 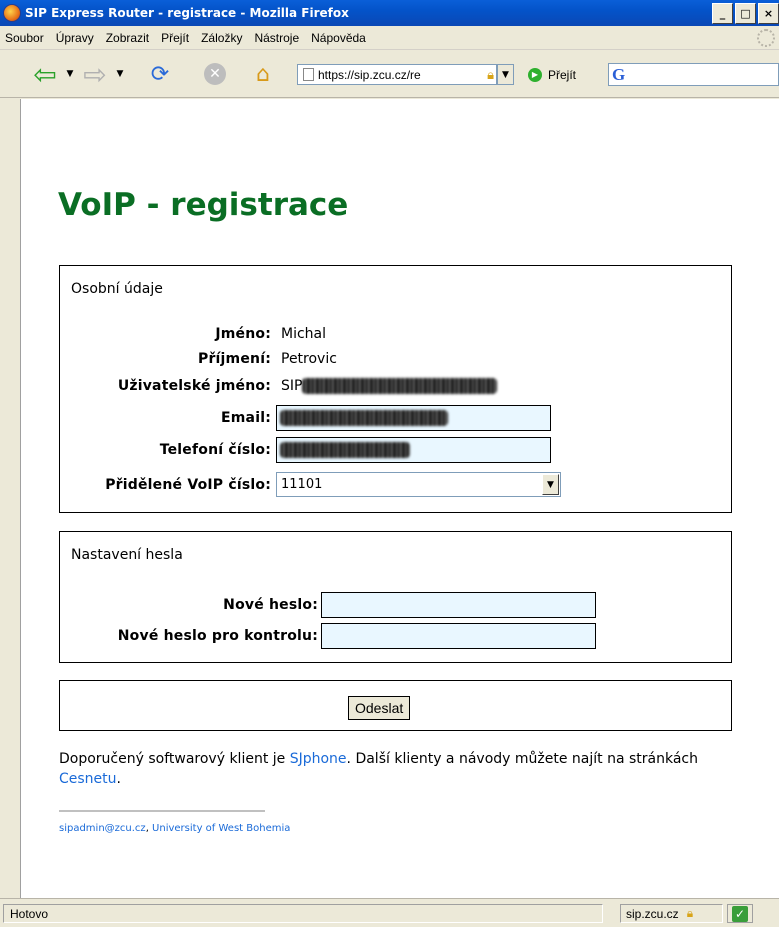 I want to click on username-value: SIP, so click(x=389, y=386).